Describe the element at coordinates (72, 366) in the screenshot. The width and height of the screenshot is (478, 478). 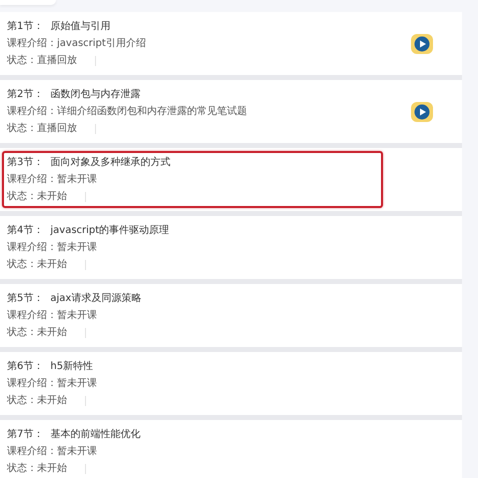
I see `lesson-title: h5新特性` at that location.